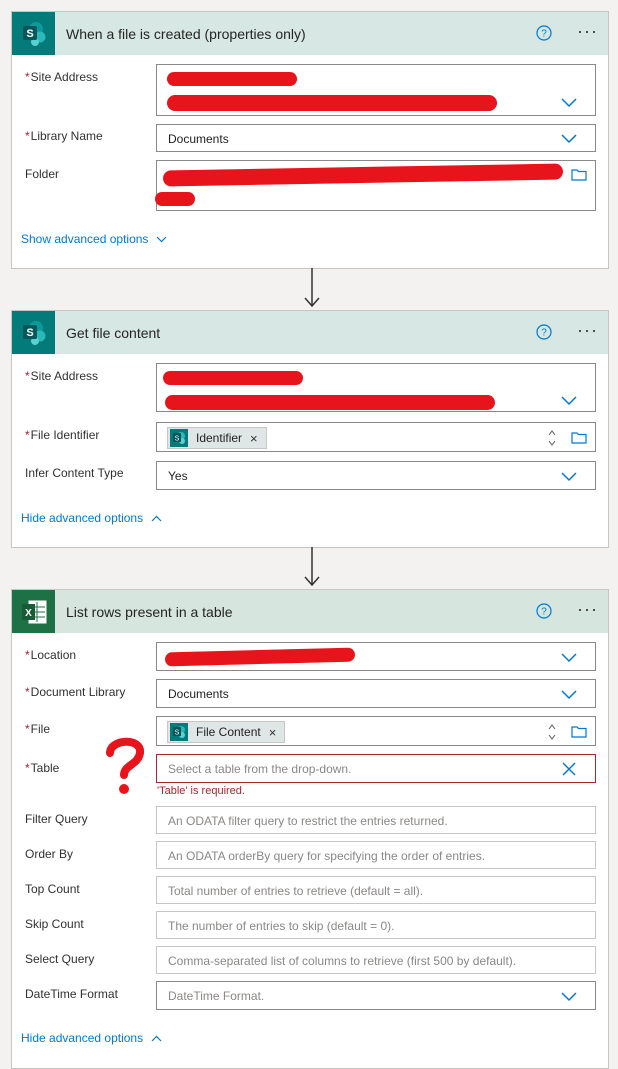 The width and height of the screenshot is (618, 1069). What do you see at coordinates (42, 174) in the screenshot?
I see `folder-label: Folder` at bounding box center [42, 174].